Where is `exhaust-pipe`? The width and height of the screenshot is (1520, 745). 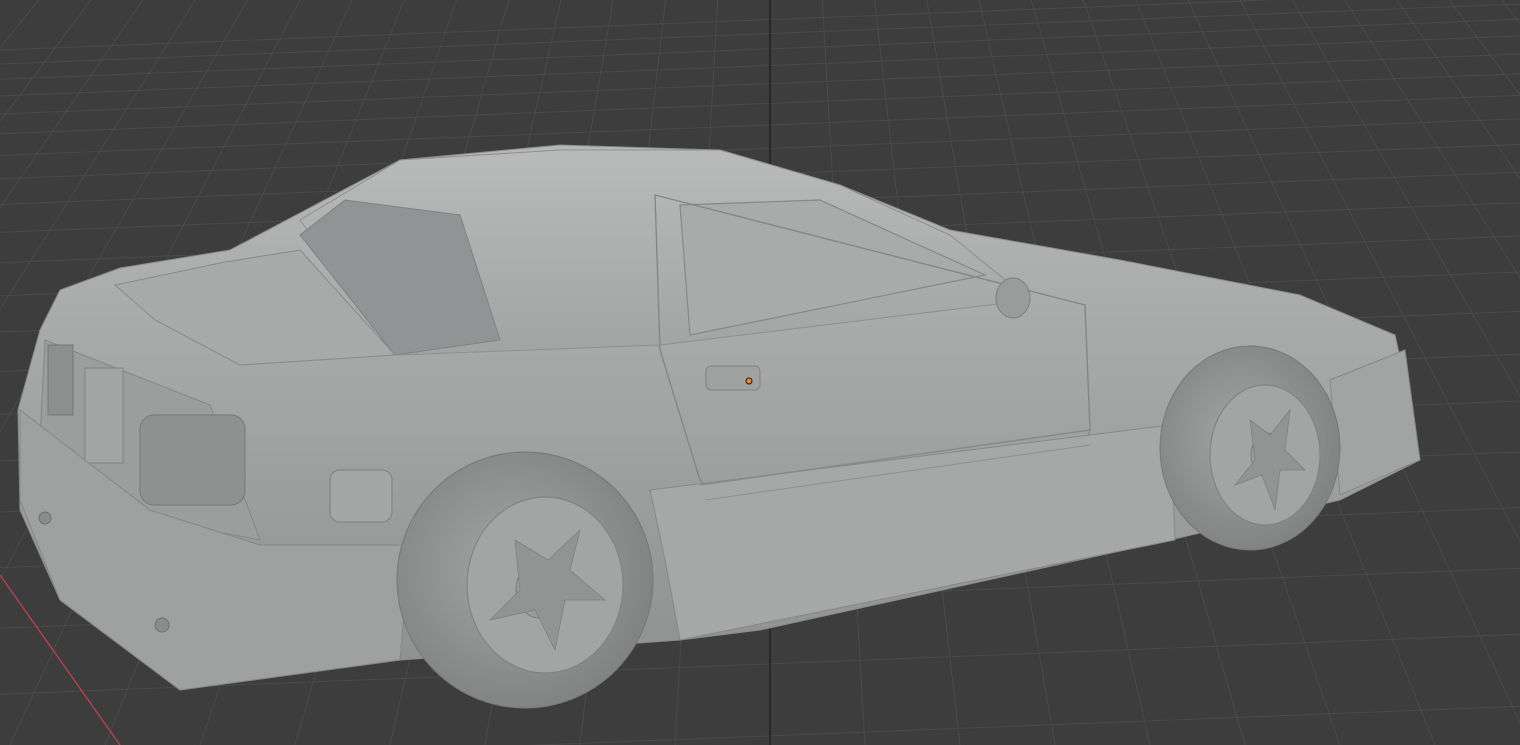
exhaust-pipe is located at coordinates (162, 625).